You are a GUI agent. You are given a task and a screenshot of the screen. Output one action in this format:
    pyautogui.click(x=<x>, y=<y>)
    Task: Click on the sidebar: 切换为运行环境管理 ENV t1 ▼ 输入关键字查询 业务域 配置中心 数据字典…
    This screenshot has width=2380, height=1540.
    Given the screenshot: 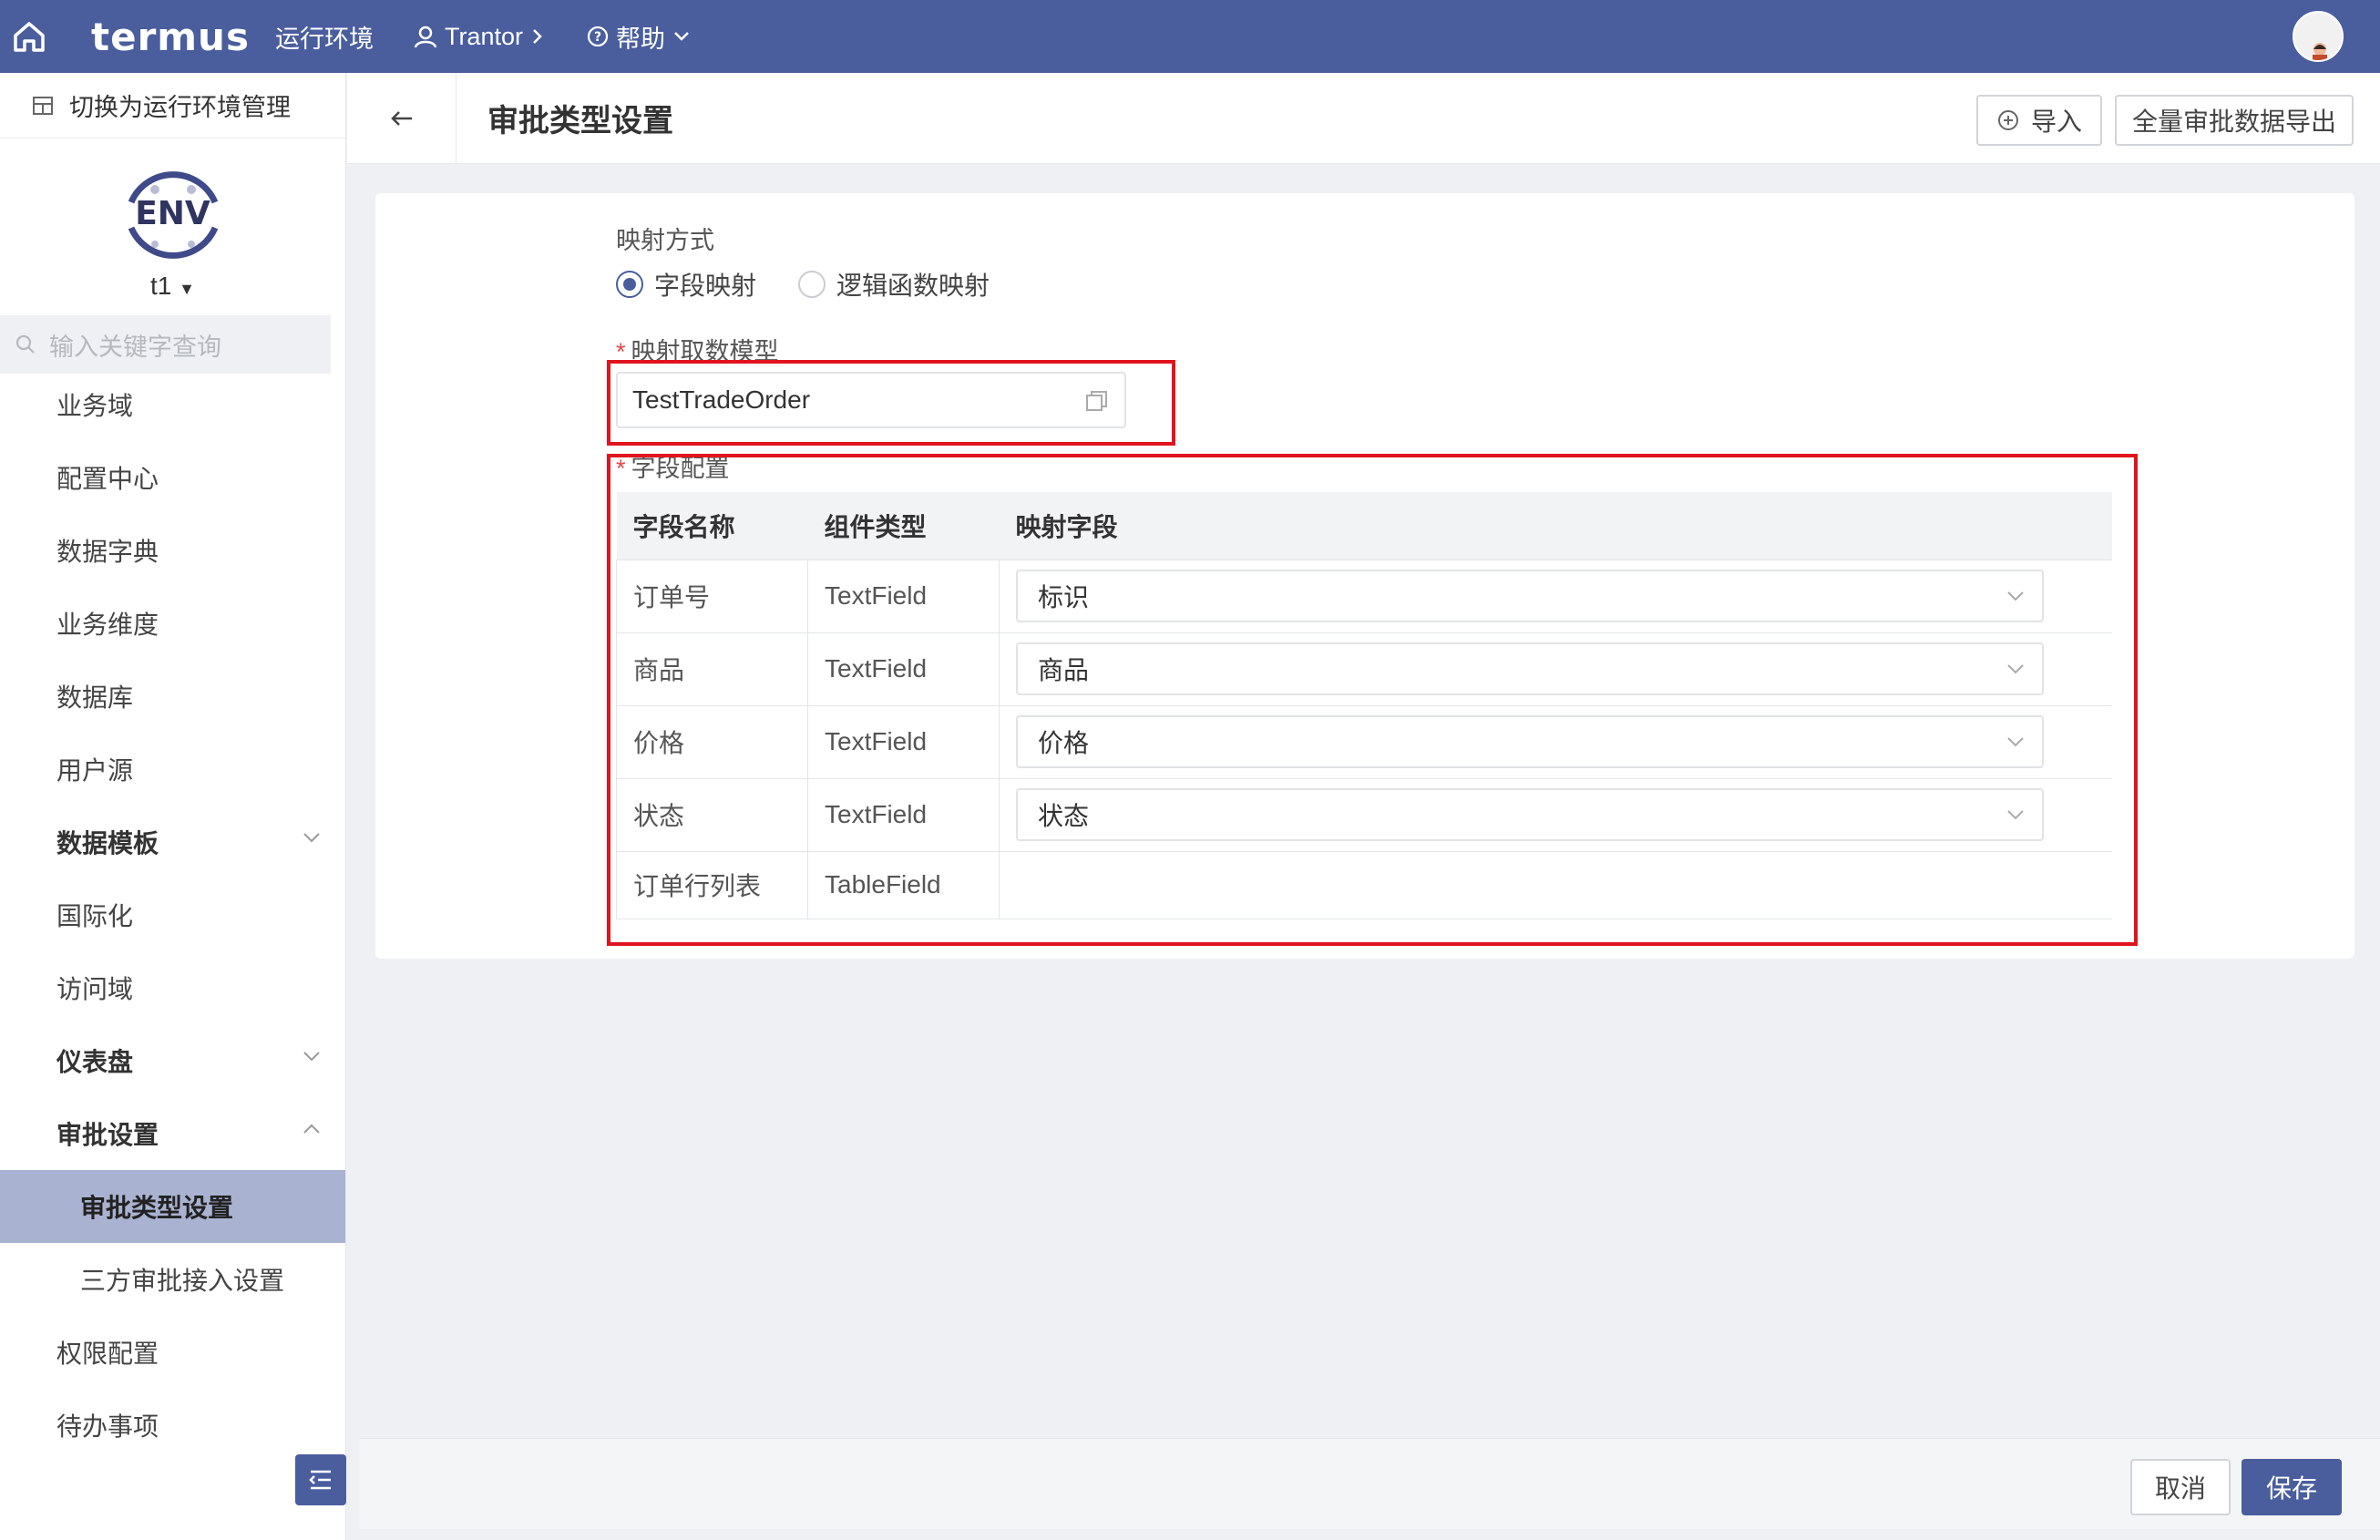 What is the action you would take?
    pyautogui.click(x=173, y=806)
    